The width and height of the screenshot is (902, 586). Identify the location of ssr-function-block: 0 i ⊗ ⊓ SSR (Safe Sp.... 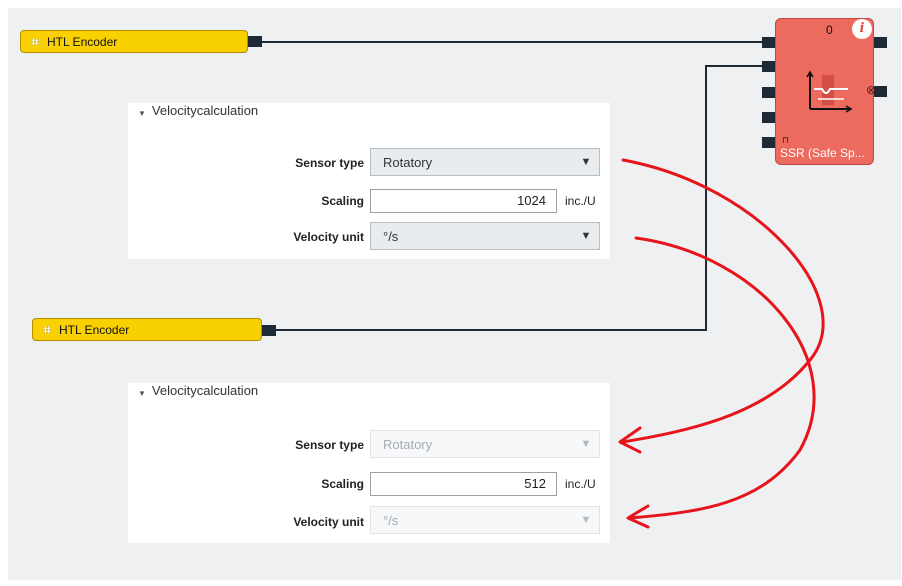
(826, 91).